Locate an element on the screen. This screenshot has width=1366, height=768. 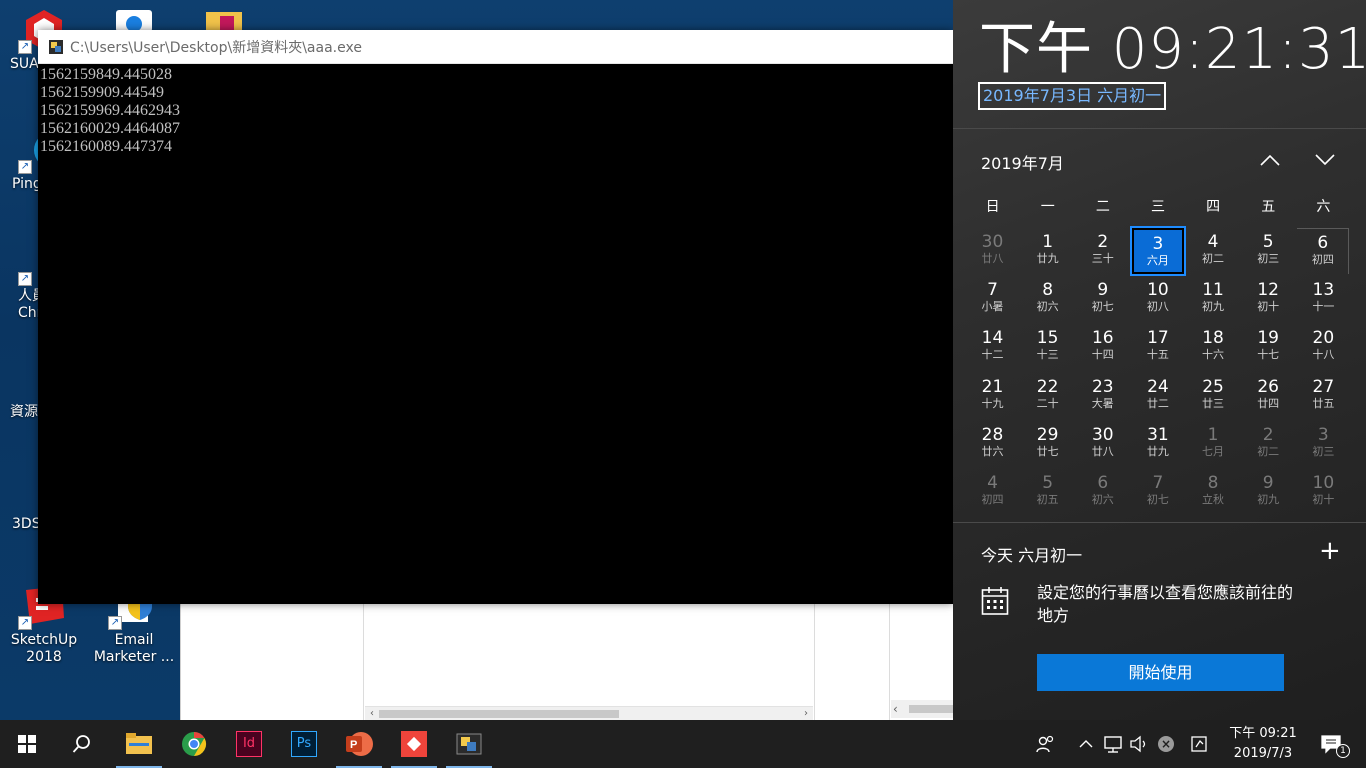
taskbar-indesign: Id is located at coordinates (249, 744).